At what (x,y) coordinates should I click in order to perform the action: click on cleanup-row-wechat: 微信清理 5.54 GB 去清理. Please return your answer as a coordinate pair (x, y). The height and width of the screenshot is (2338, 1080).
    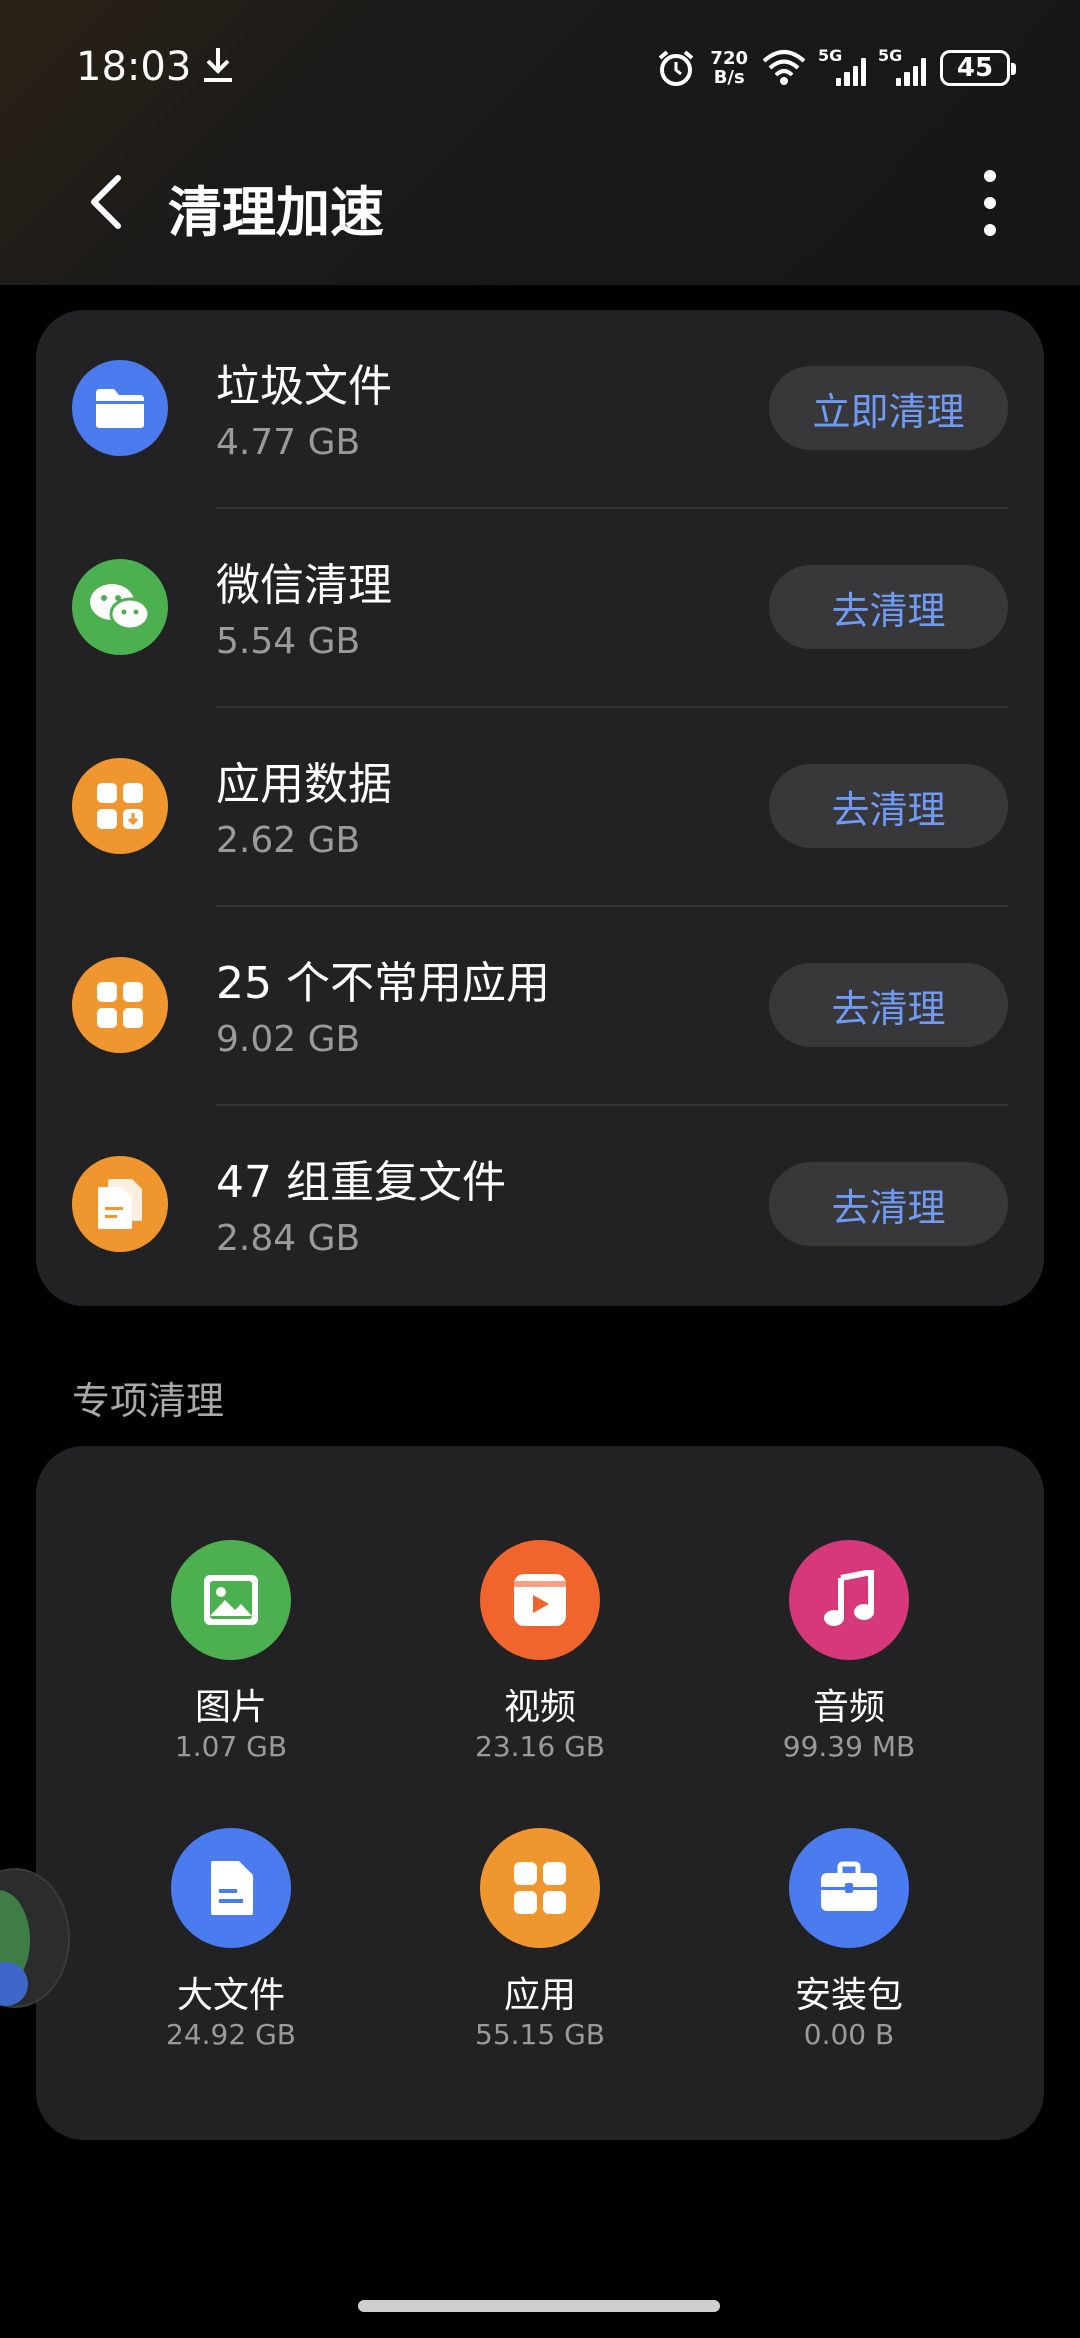
    Looking at the image, I should click on (540, 608).